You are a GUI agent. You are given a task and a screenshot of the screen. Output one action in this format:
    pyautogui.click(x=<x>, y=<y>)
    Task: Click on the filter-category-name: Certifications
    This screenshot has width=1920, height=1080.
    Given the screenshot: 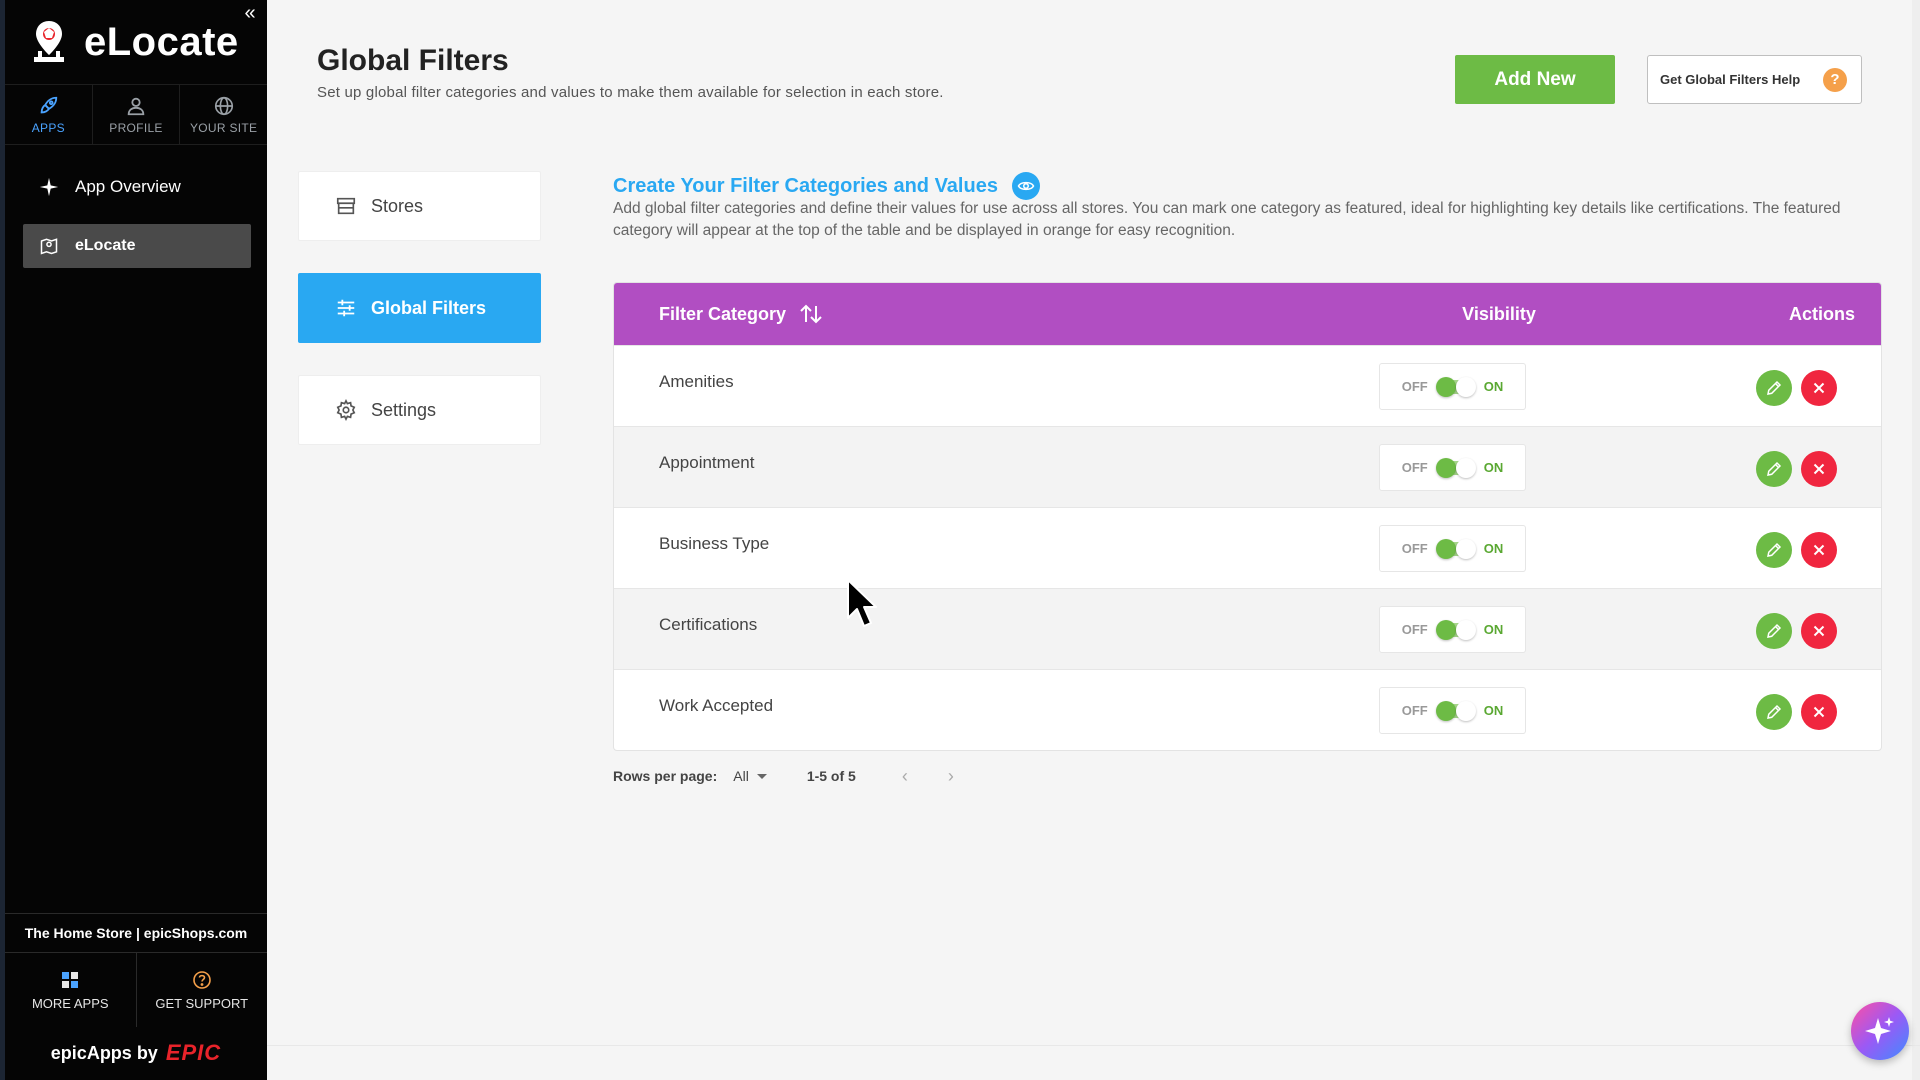 What is the action you would take?
    pyautogui.click(x=708, y=624)
    